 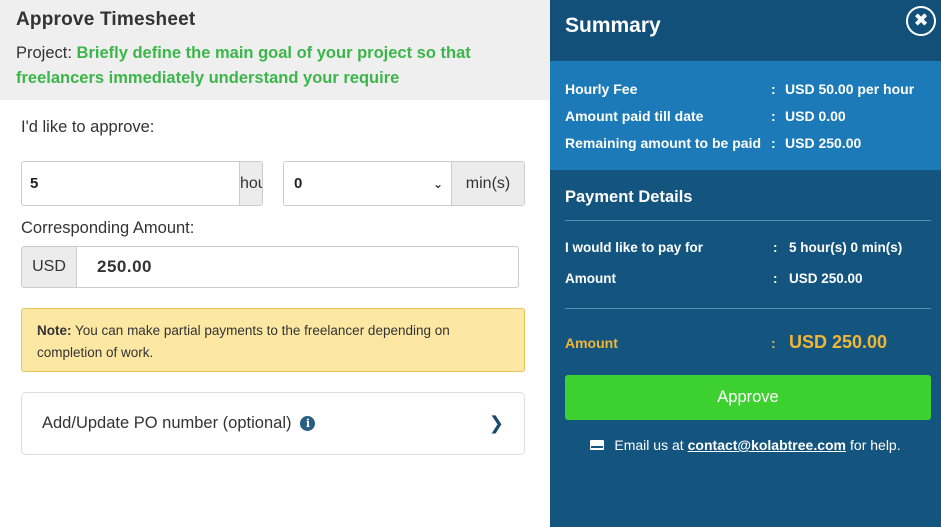 What do you see at coordinates (745, 342) in the screenshot?
I see `total-amount-row: Amount : USD 250.00` at bounding box center [745, 342].